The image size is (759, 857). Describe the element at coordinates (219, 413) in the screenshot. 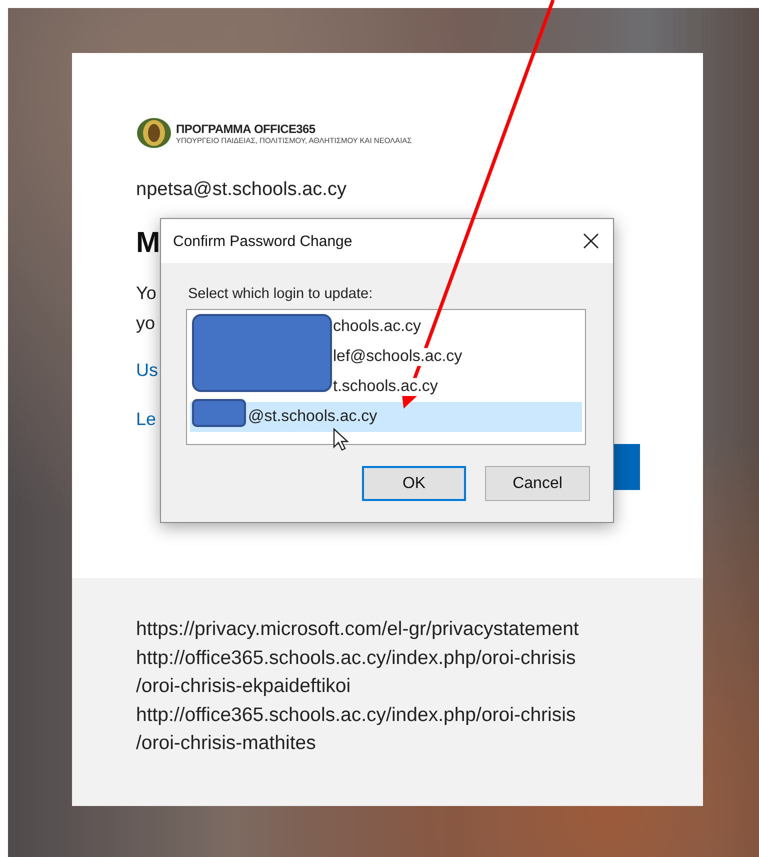

I see `redaction-block` at that location.